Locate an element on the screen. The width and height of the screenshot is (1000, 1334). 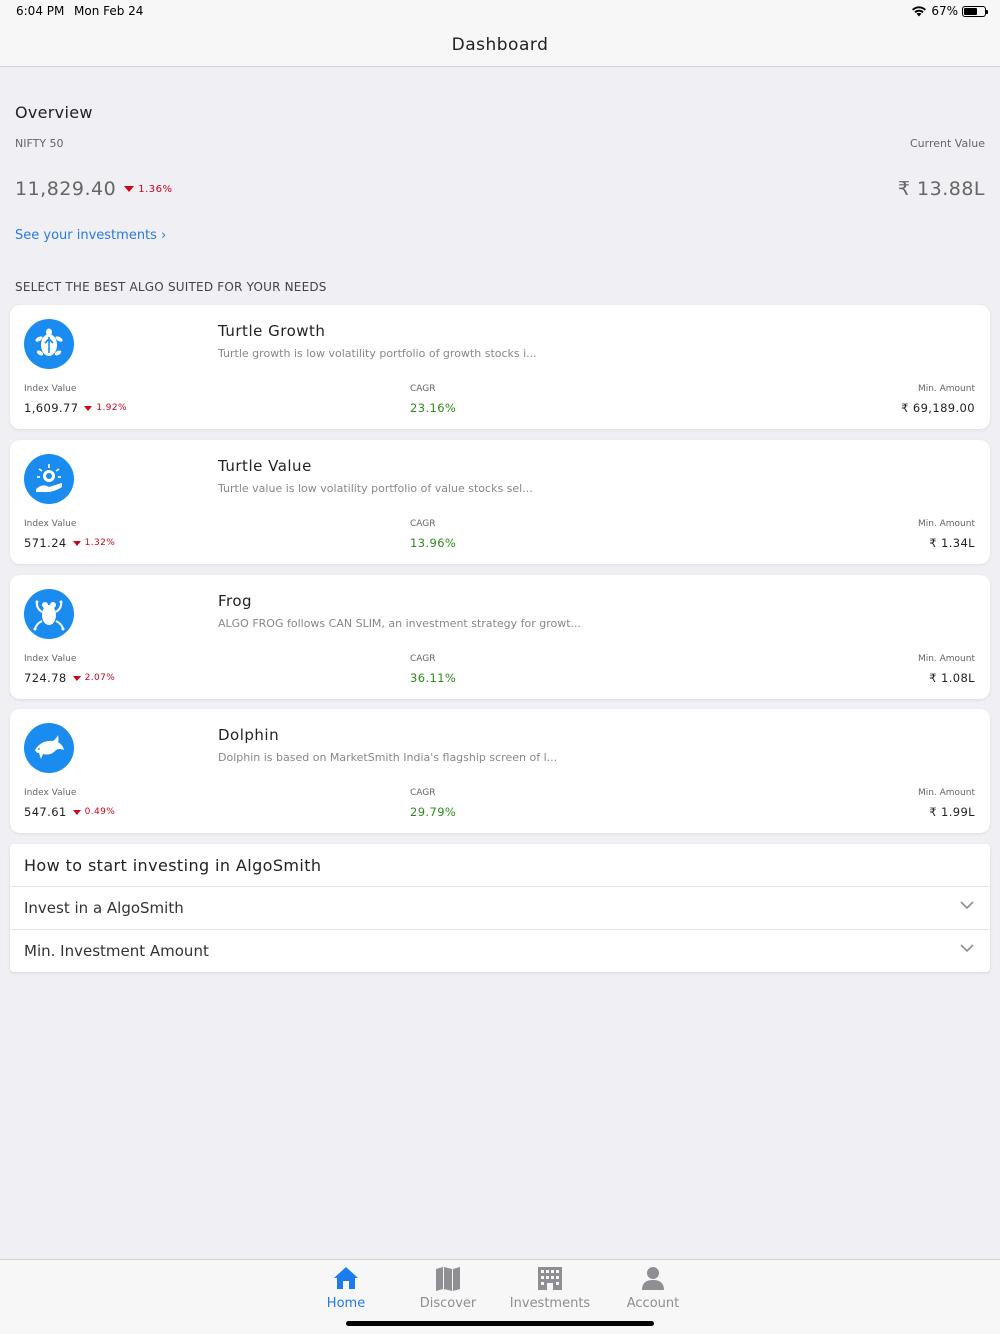
faq-title: How to start investing in AlgoSmith is located at coordinates (173, 865).